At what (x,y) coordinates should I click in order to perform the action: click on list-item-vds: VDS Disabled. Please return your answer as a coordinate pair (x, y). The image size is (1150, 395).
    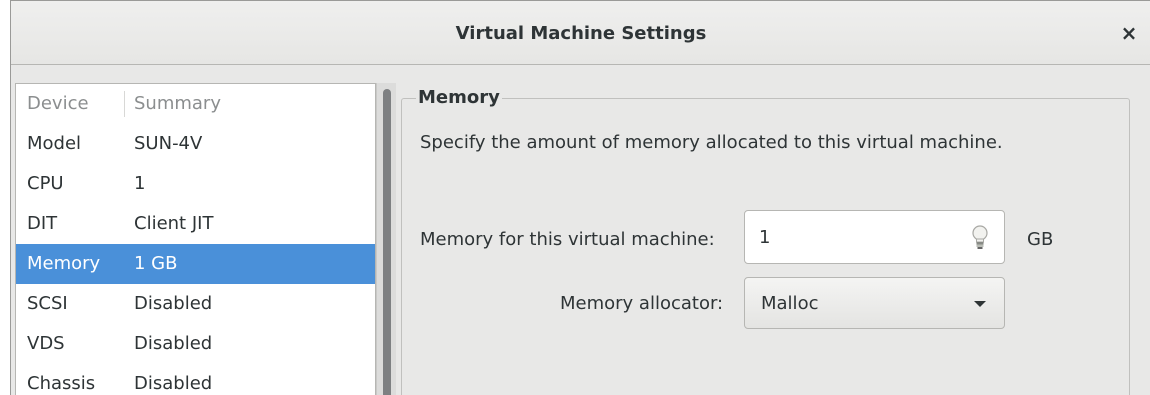
    Looking at the image, I should click on (195, 344).